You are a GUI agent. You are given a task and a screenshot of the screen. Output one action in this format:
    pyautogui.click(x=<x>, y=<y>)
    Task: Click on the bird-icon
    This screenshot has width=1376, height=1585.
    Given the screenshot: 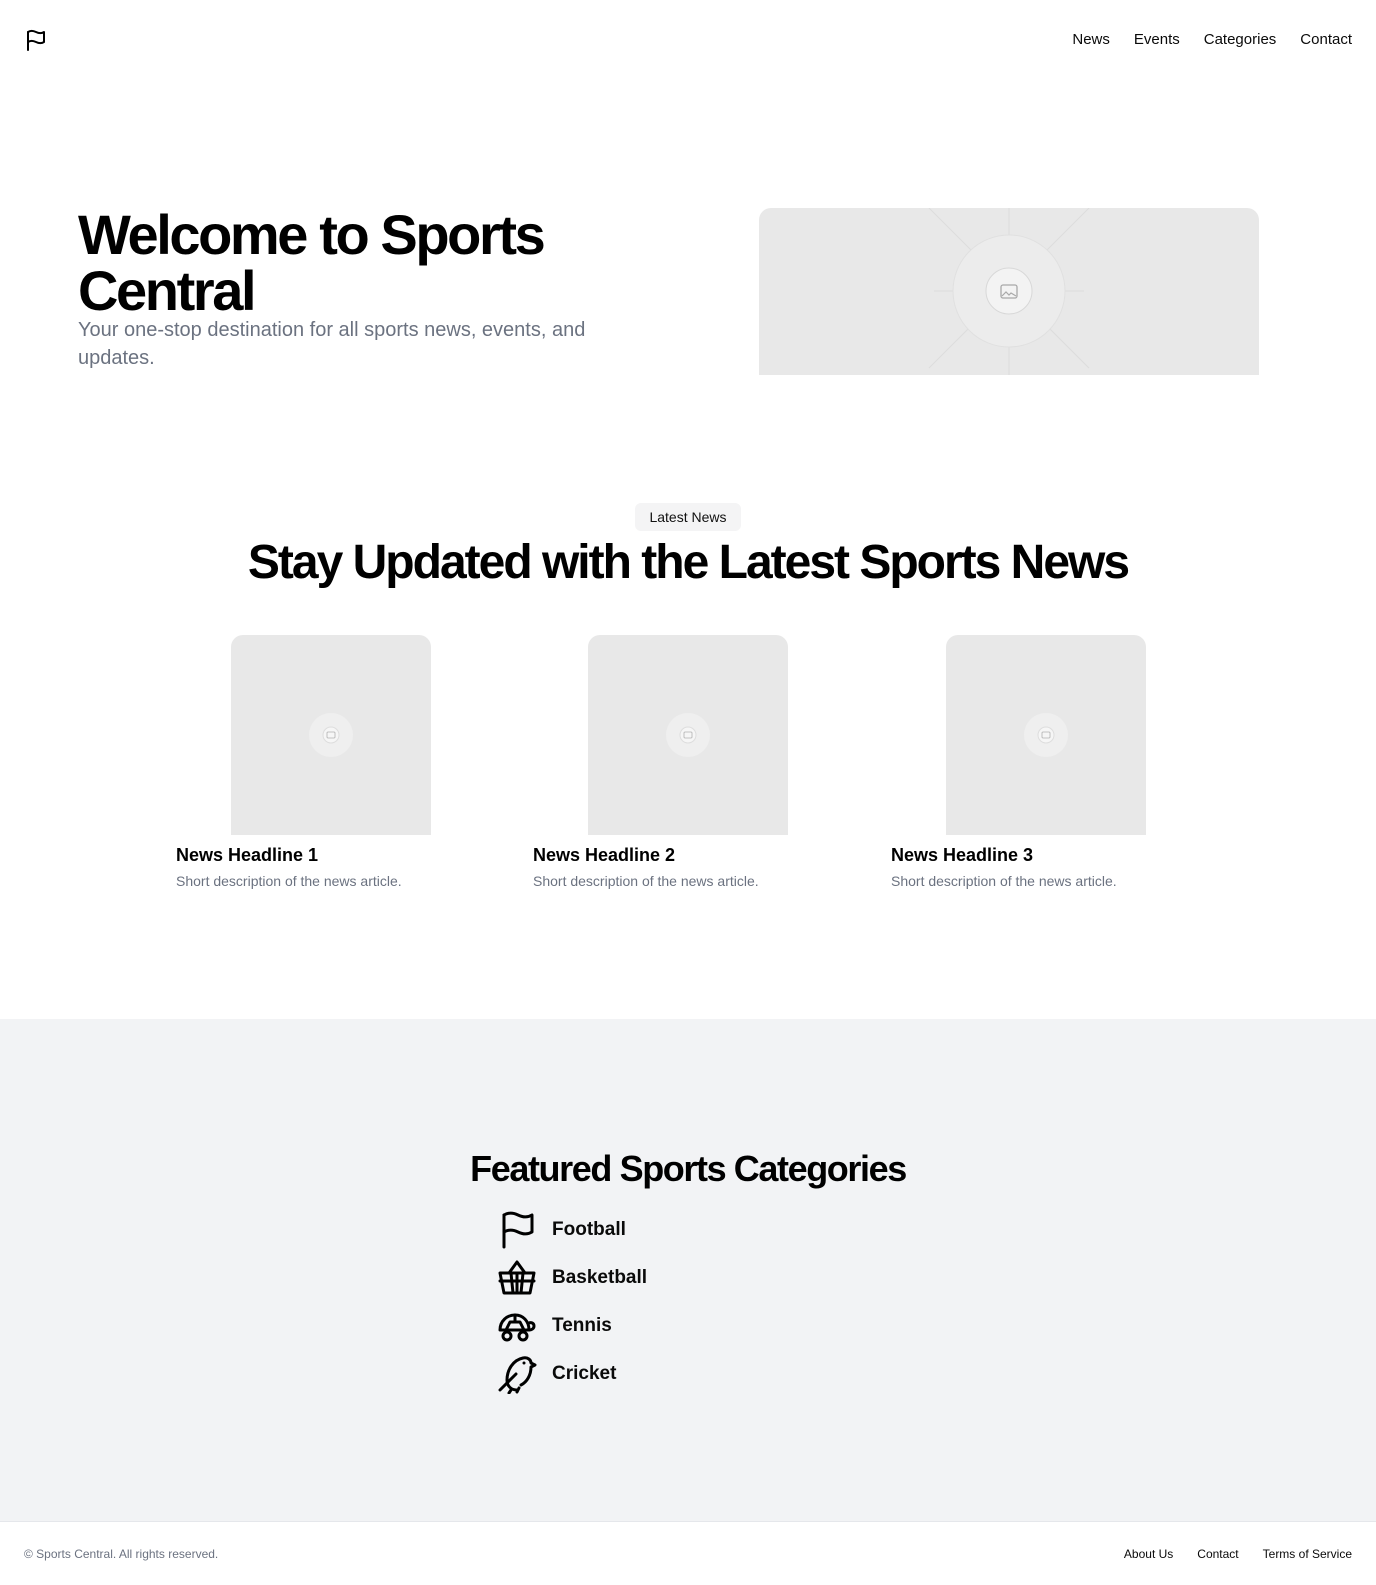 What is the action you would take?
    pyautogui.click(x=517, y=1375)
    